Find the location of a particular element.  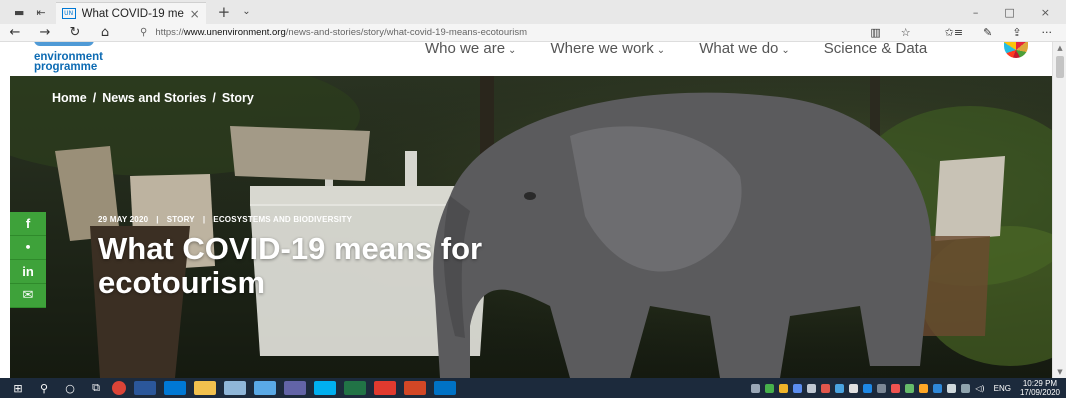

sdg-wheel-icon is located at coordinates (1016, 50).